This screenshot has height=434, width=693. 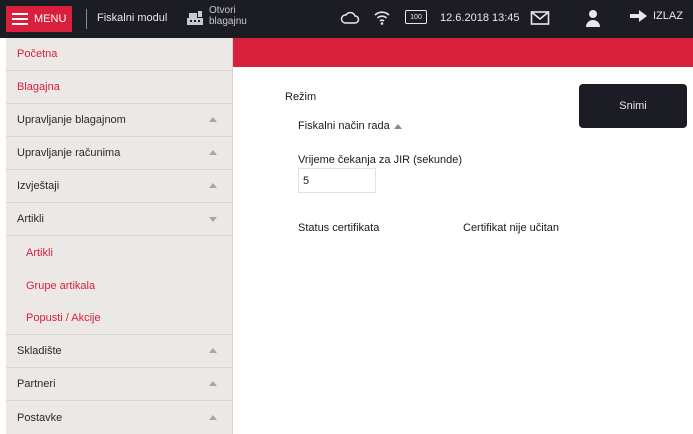 I want to click on sidebar-item-partneri: Partneri, so click(x=119, y=384).